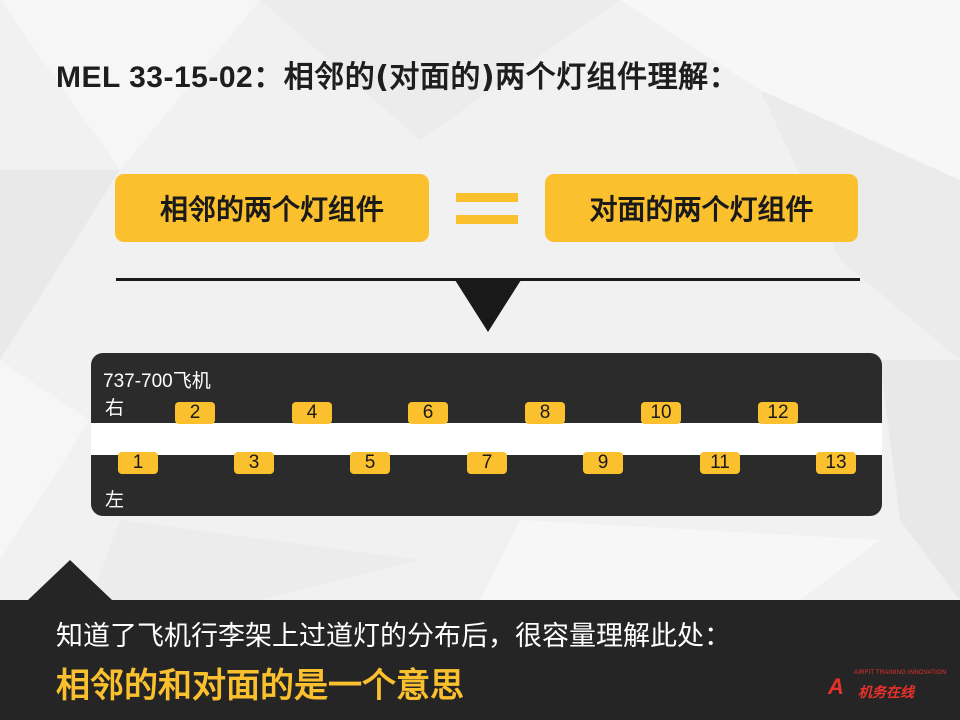  What do you see at coordinates (886, 693) in the screenshot?
I see `logo-name: 机务在线` at bounding box center [886, 693].